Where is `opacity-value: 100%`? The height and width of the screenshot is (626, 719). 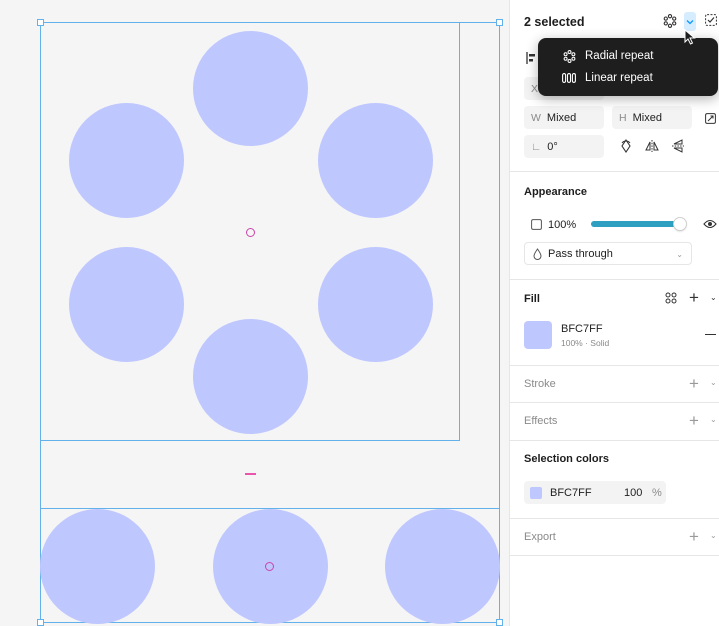
opacity-value: 100% is located at coordinates (562, 224).